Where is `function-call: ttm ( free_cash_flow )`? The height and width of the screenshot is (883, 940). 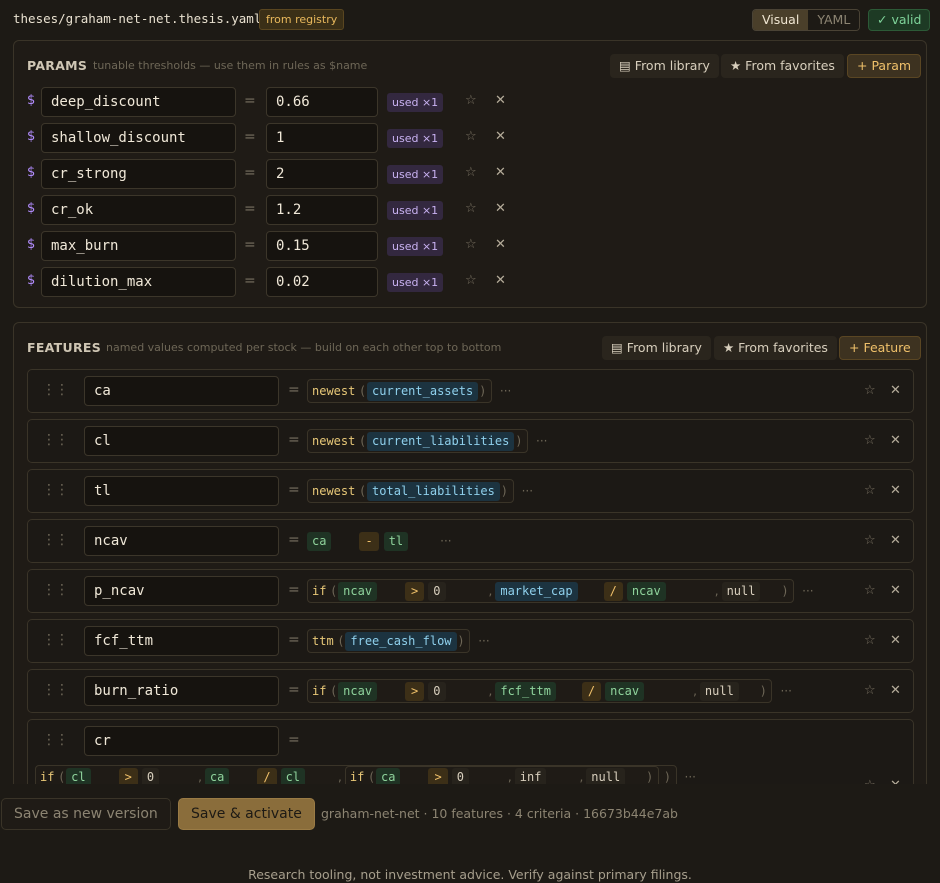
function-call: ttm ( free_cash_flow ) is located at coordinates (389, 641).